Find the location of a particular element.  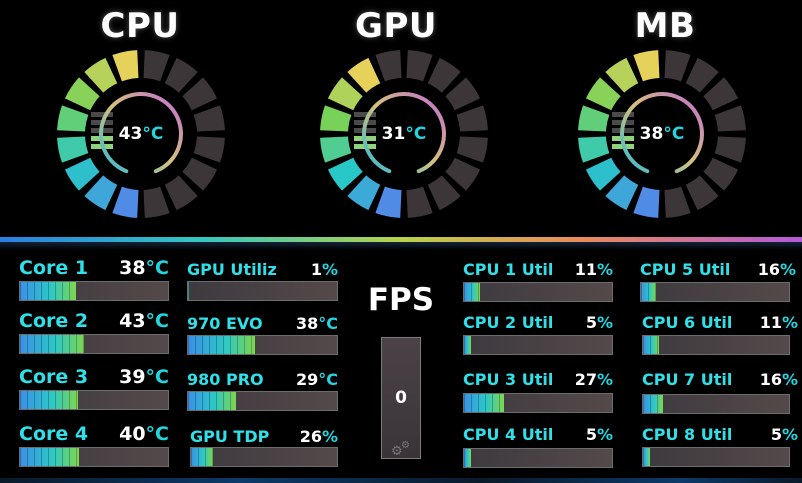

core-2-label: Core 2 is located at coordinates (54, 321).